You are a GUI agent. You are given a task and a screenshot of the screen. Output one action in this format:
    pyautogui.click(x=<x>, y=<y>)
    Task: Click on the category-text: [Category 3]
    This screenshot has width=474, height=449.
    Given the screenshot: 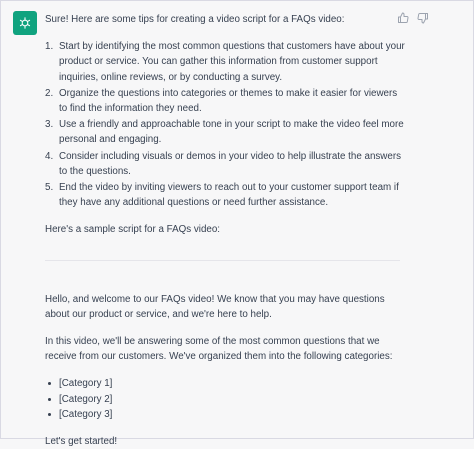 What is the action you would take?
    pyautogui.click(x=86, y=414)
    